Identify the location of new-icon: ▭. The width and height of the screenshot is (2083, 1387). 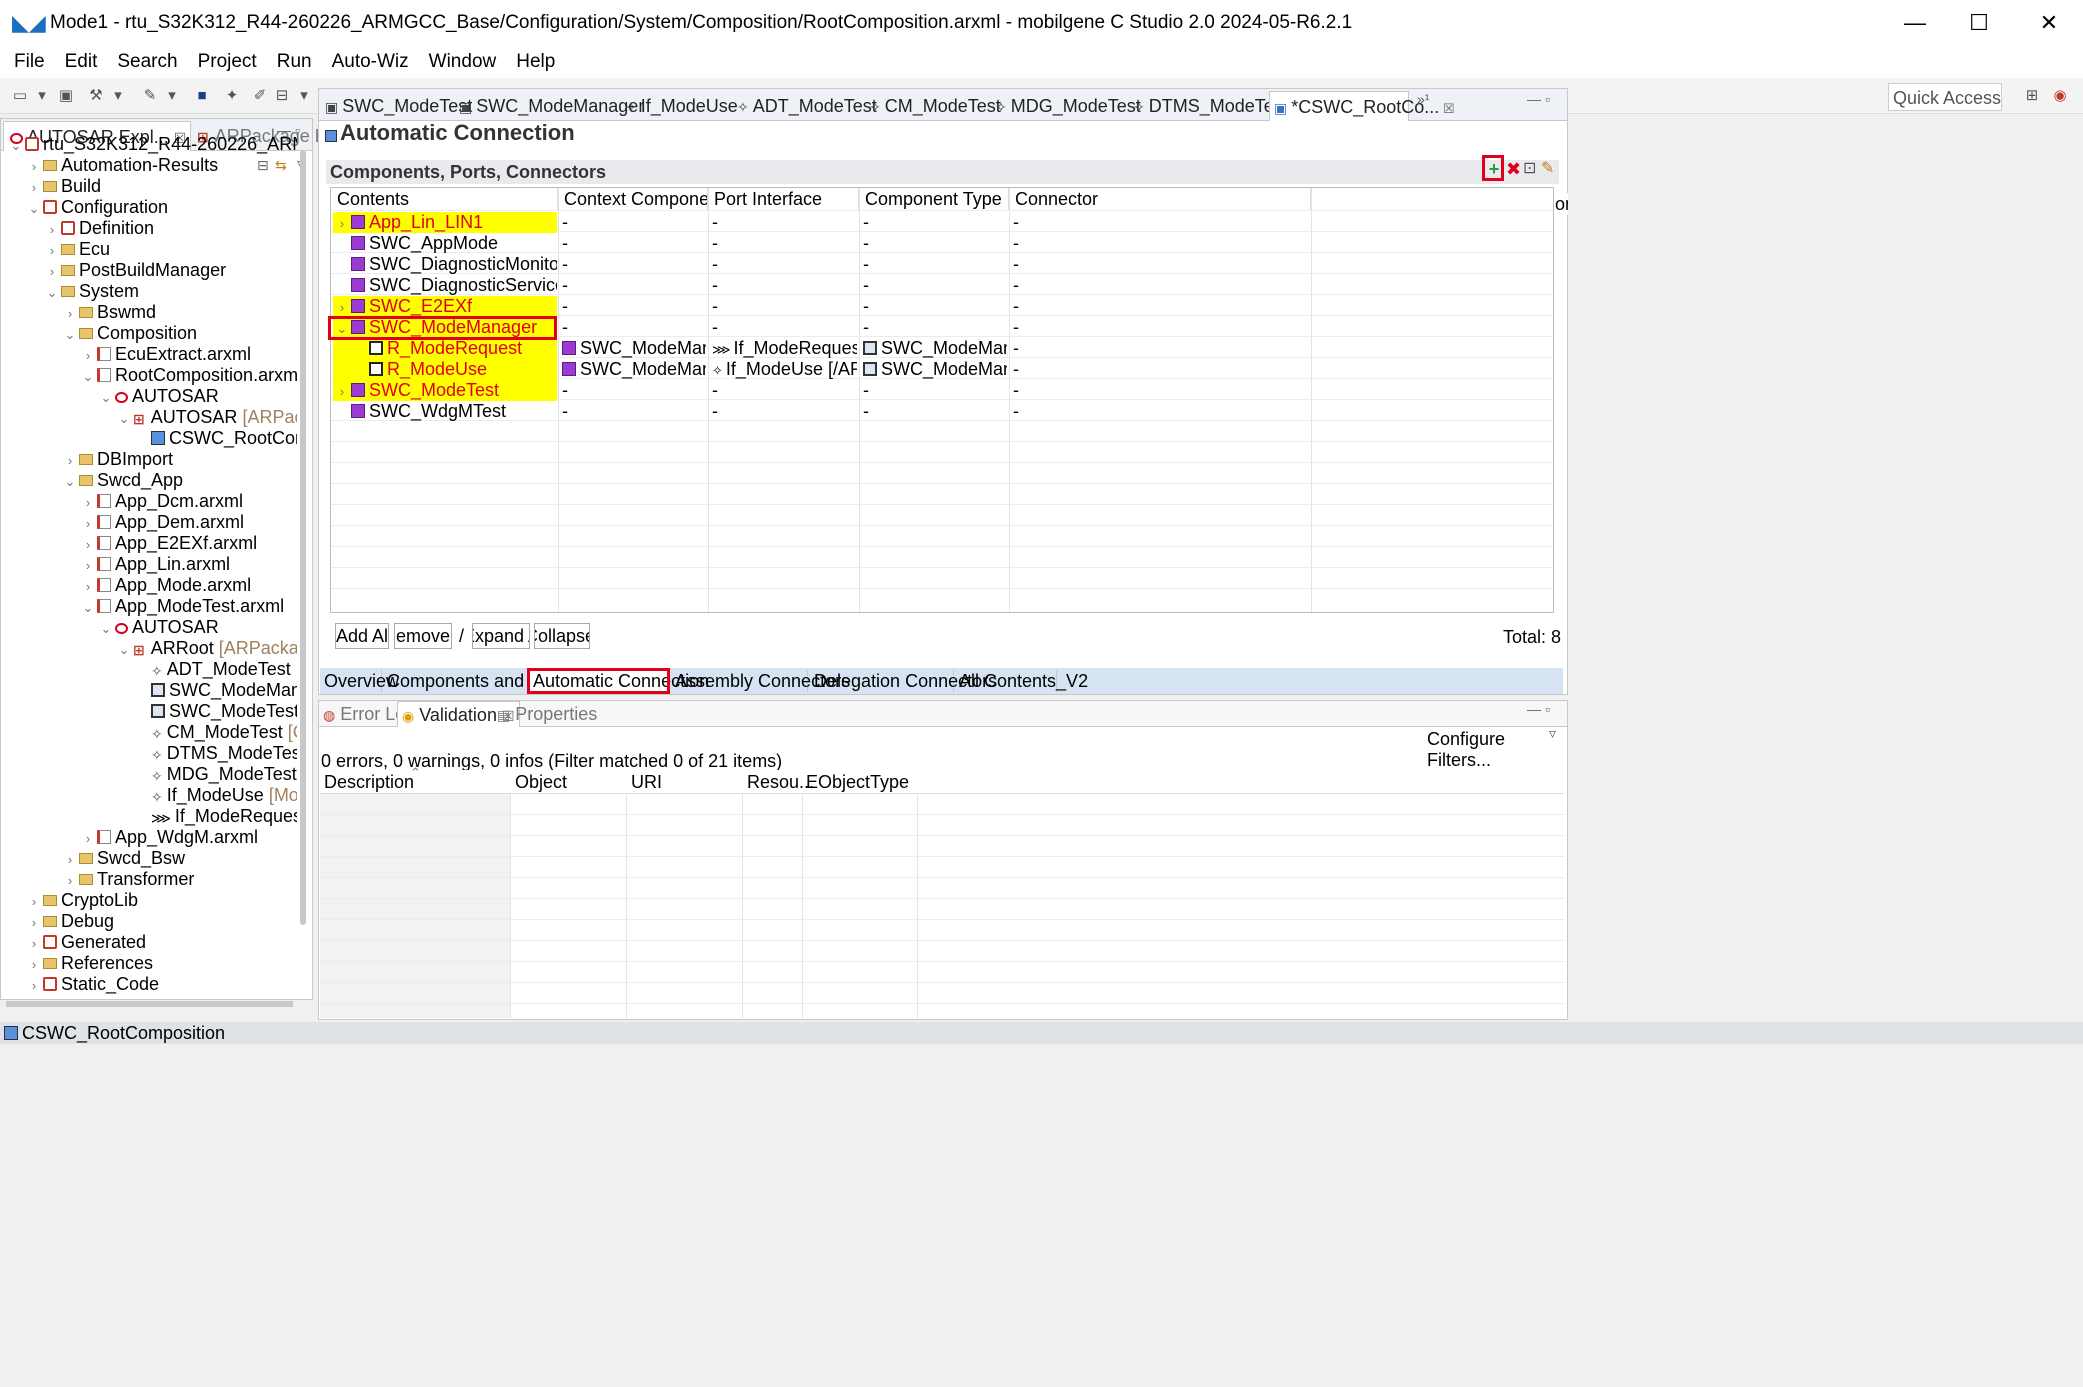
(20, 96).